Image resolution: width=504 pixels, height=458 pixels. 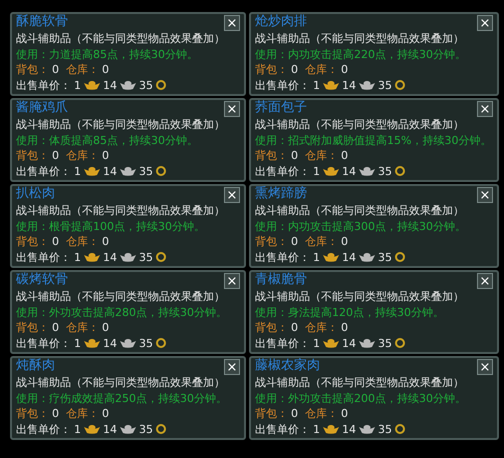 I want to click on item-effect: 使用：招式附加威胁值提高15%，持续30分钟。, so click(x=373, y=140).